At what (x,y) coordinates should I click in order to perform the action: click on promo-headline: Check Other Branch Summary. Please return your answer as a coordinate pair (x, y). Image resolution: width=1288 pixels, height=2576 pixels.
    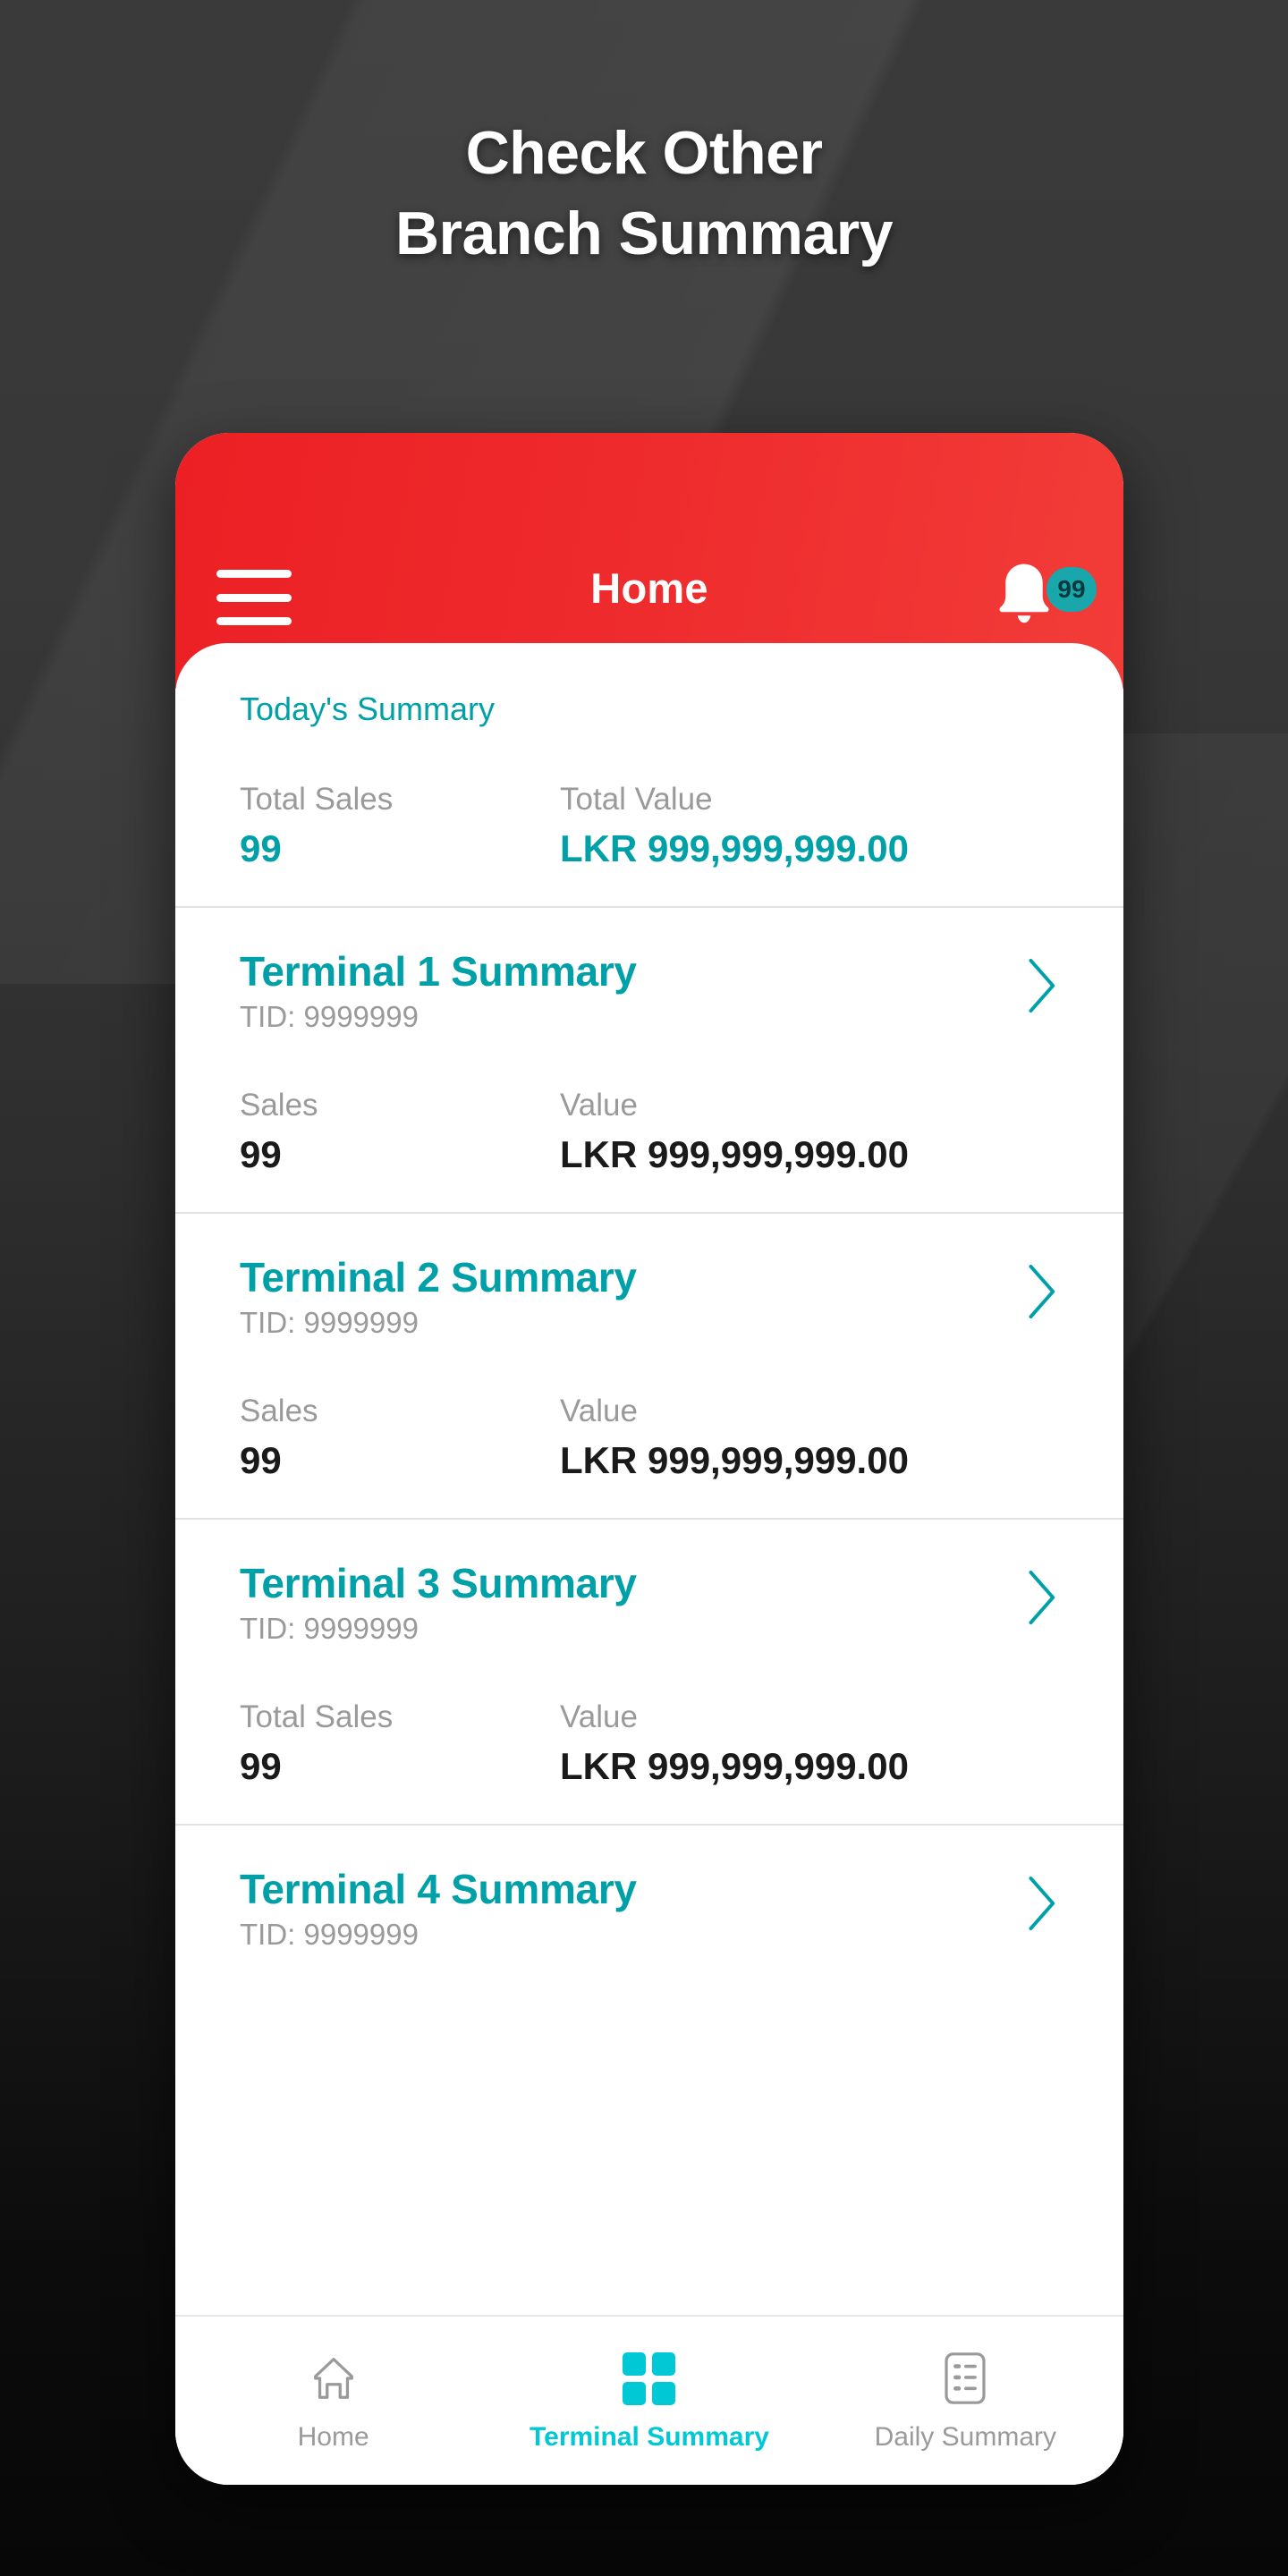
    Looking at the image, I should click on (644, 194).